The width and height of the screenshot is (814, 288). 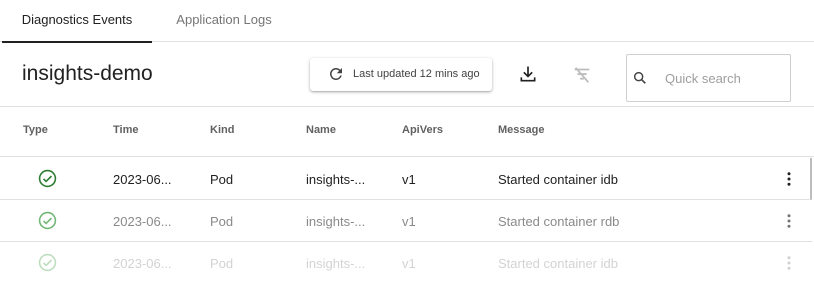 What do you see at coordinates (222, 130) in the screenshot?
I see `column-header-kind: Kind` at bounding box center [222, 130].